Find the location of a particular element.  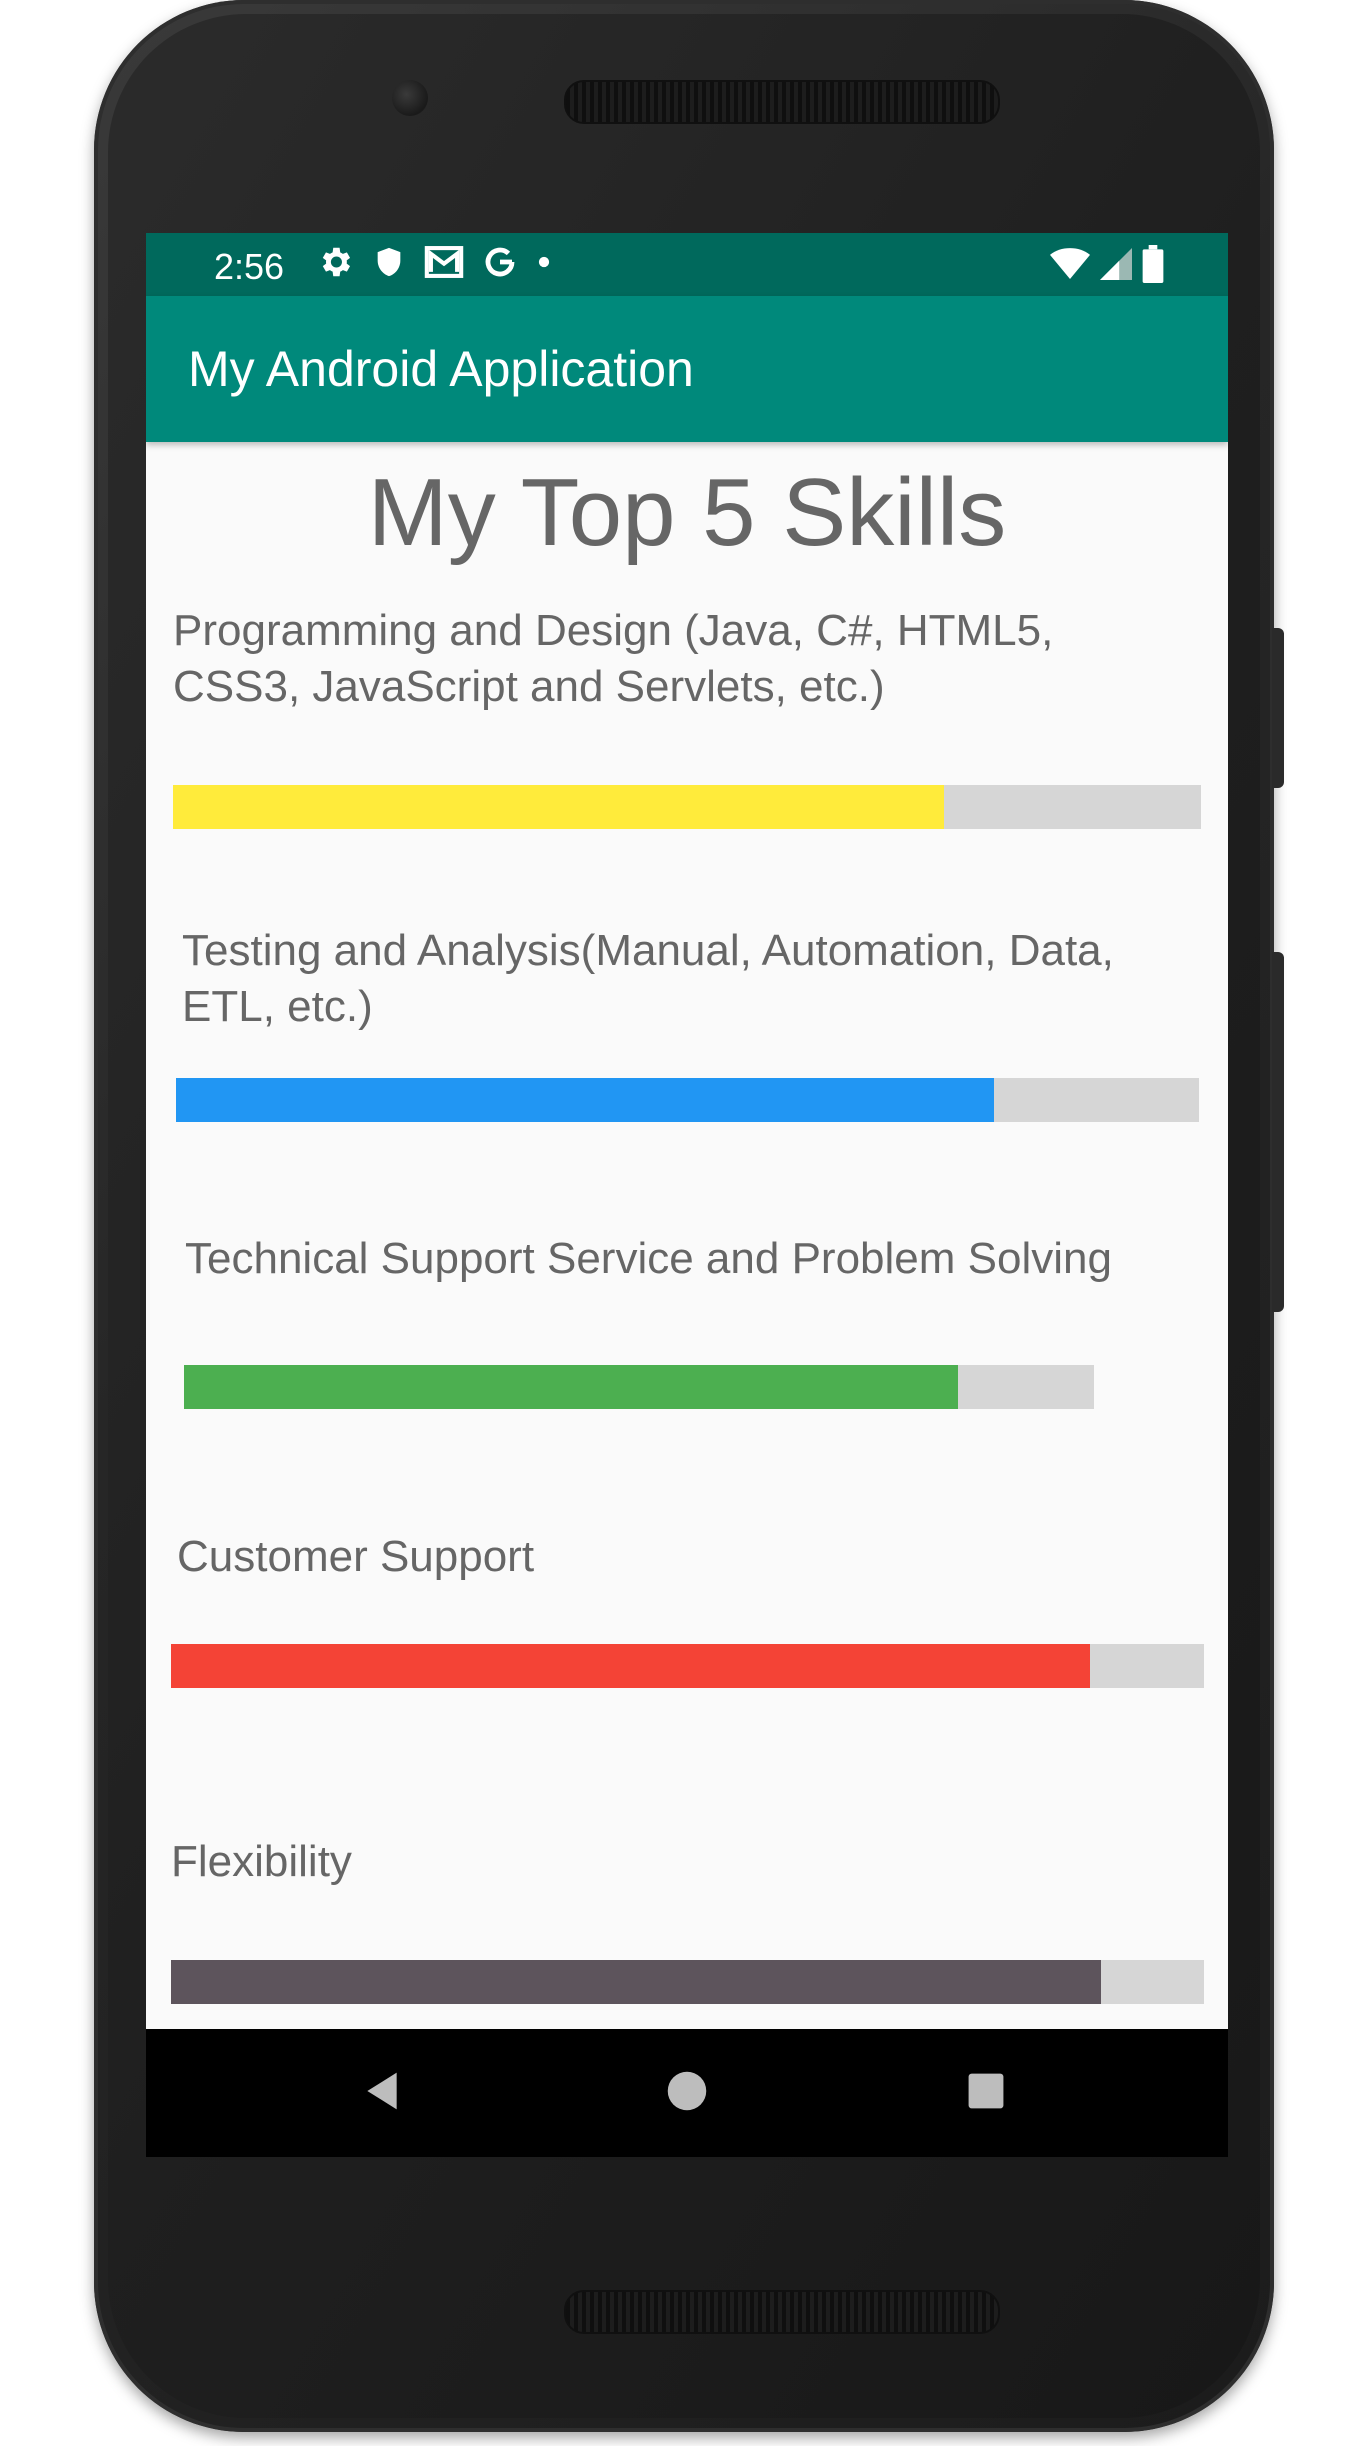

skill-progress-programming is located at coordinates (687, 807).